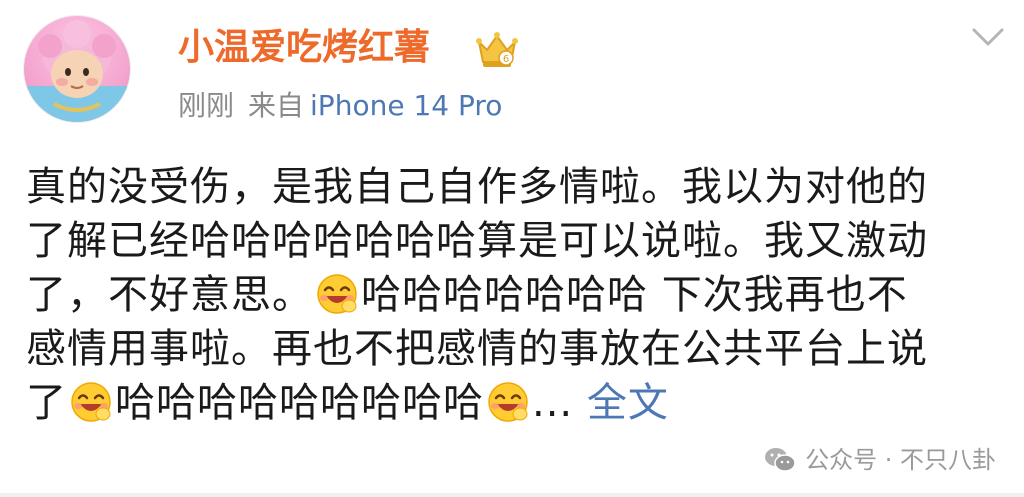 The image size is (1024, 497). I want to click on cartoon-girl-avatar-icon, so click(77, 71).